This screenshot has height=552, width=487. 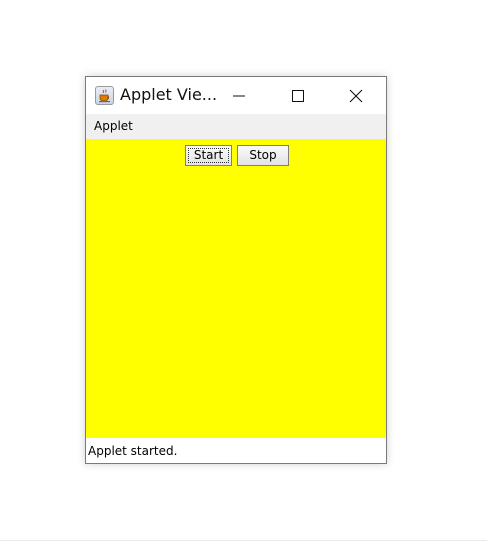 I want to click on menu-applet: Applet, so click(x=113, y=126).